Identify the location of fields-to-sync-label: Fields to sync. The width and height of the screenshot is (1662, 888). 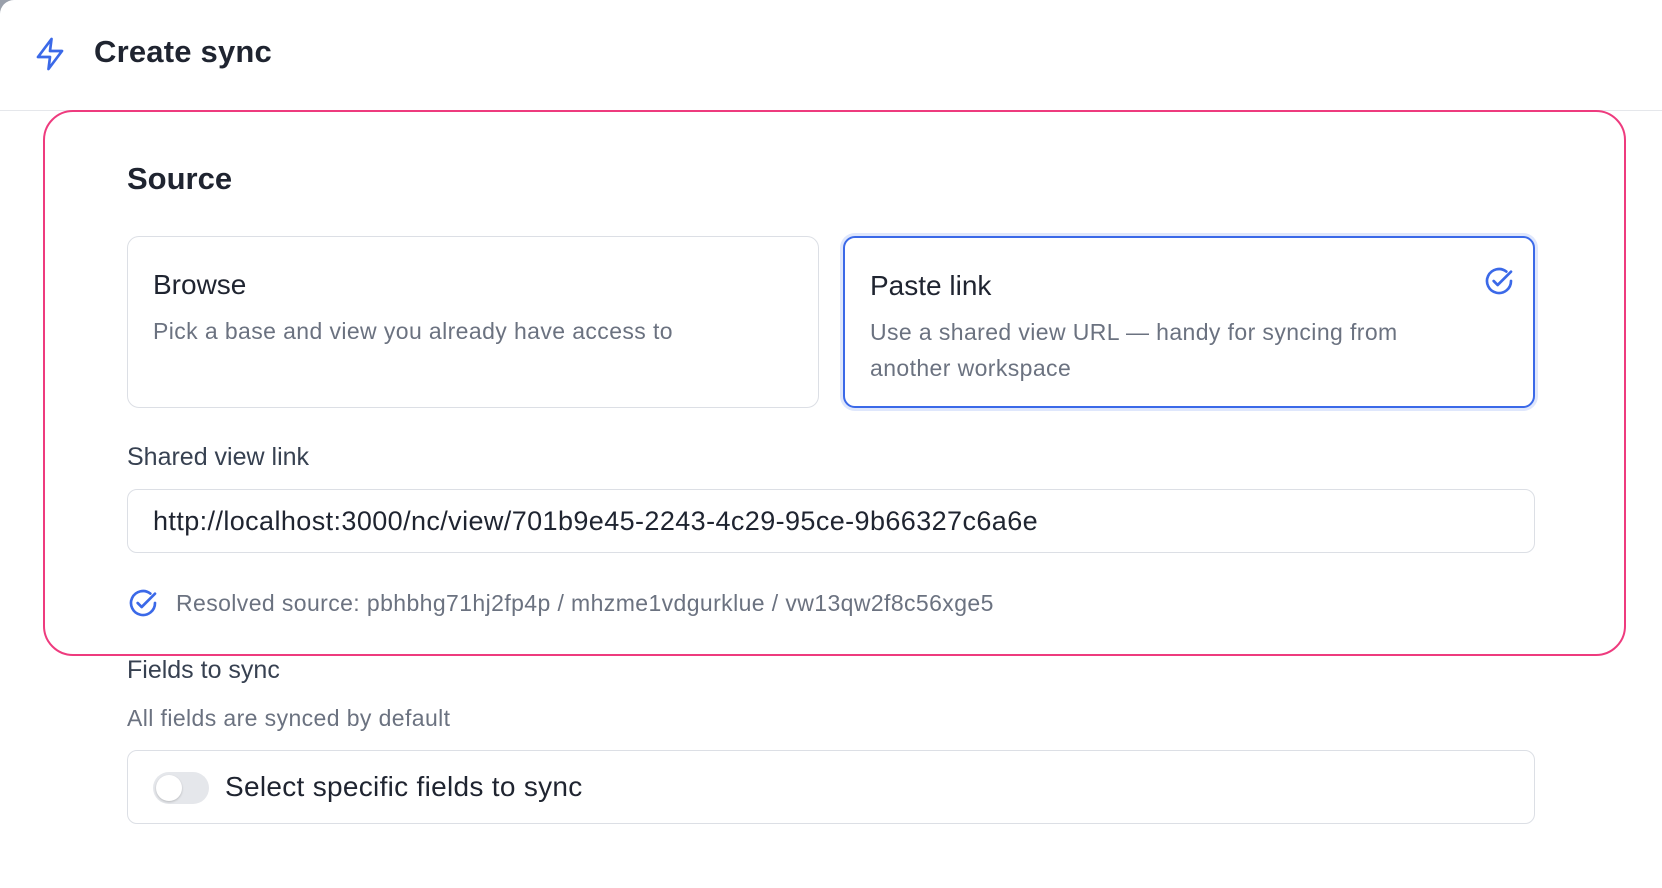
(203, 670).